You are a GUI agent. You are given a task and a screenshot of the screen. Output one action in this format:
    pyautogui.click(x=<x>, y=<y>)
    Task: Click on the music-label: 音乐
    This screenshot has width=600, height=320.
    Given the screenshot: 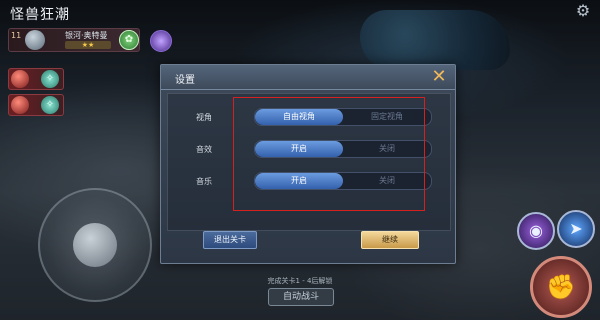 What is the action you would take?
    pyautogui.click(x=204, y=181)
    